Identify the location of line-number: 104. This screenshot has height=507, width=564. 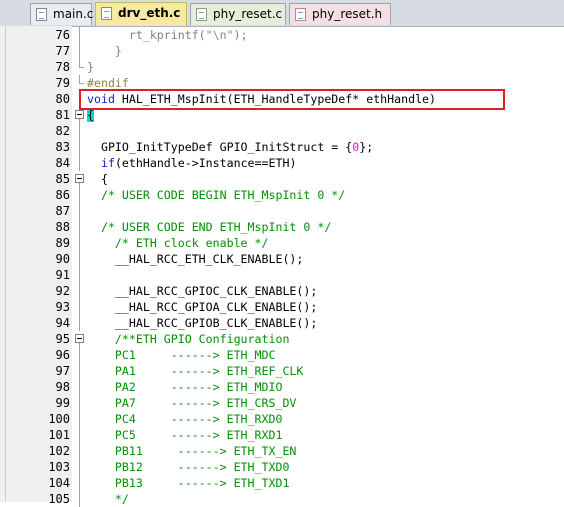
(59, 483).